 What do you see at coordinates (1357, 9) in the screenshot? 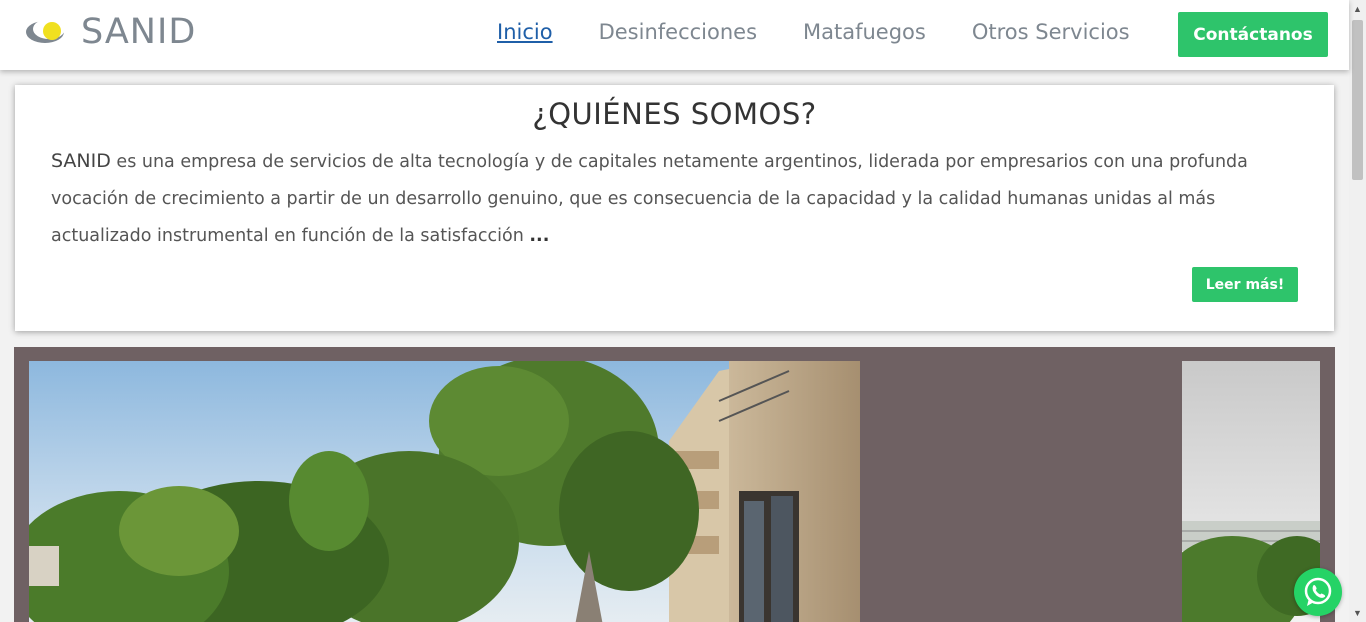
I see `scroll-up-arrow-icon: ▲` at bounding box center [1357, 9].